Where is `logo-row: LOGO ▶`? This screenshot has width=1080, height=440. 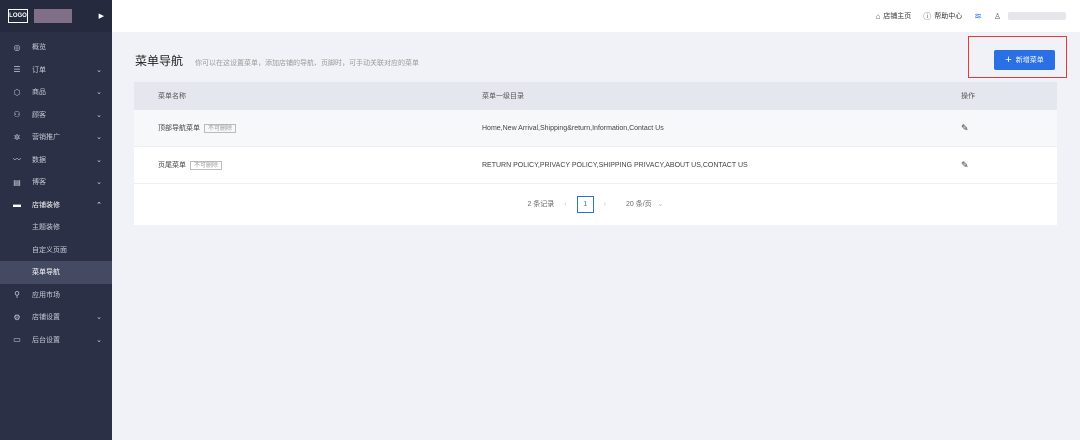 logo-row: LOGO ▶ is located at coordinates (56, 16).